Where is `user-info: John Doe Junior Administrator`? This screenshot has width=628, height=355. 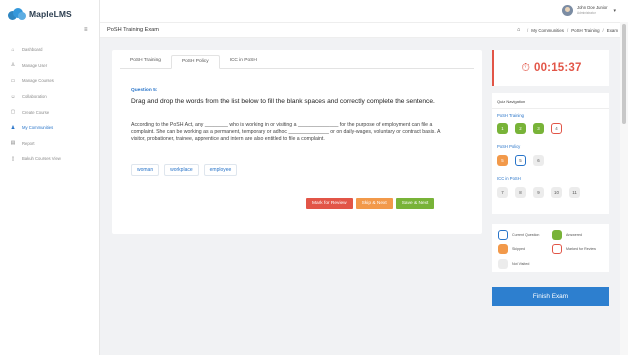 user-info: John Doe Junior Administrator is located at coordinates (592, 10).